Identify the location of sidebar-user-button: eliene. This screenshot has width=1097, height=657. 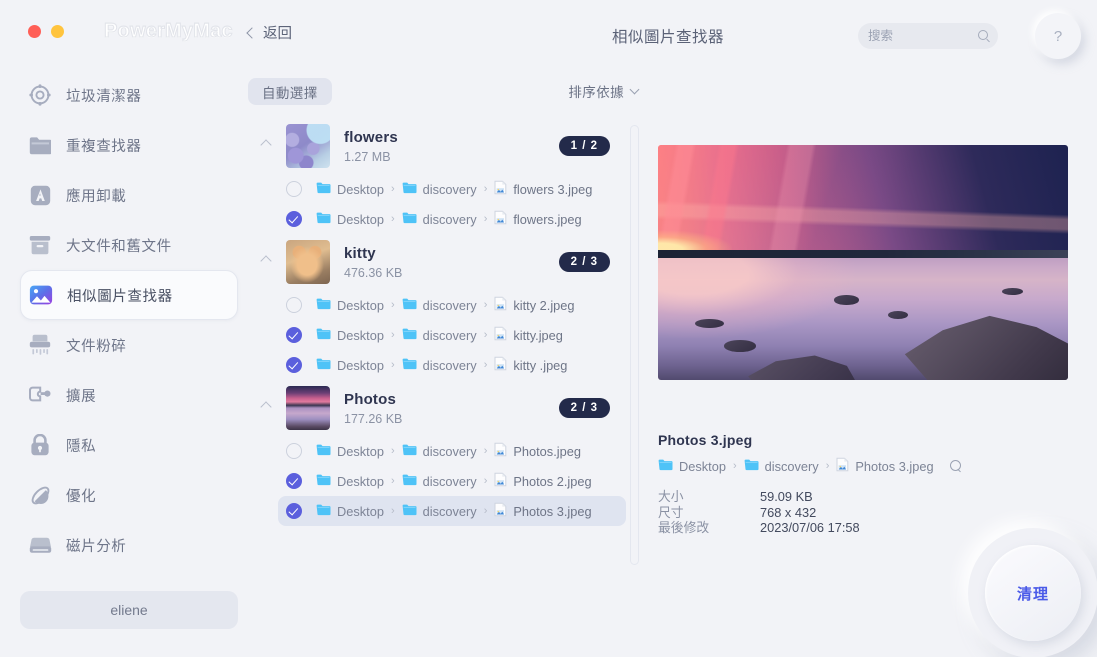
(129, 610).